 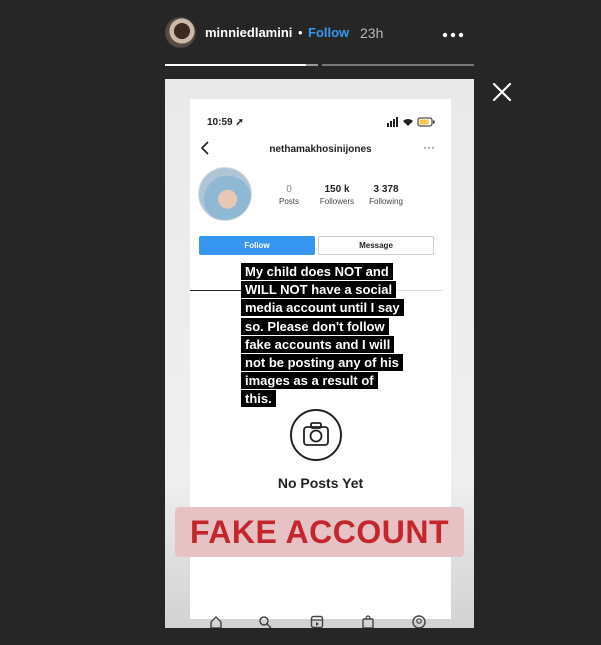 I want to click on following-count: 3 378, so click(x=386, y=189).